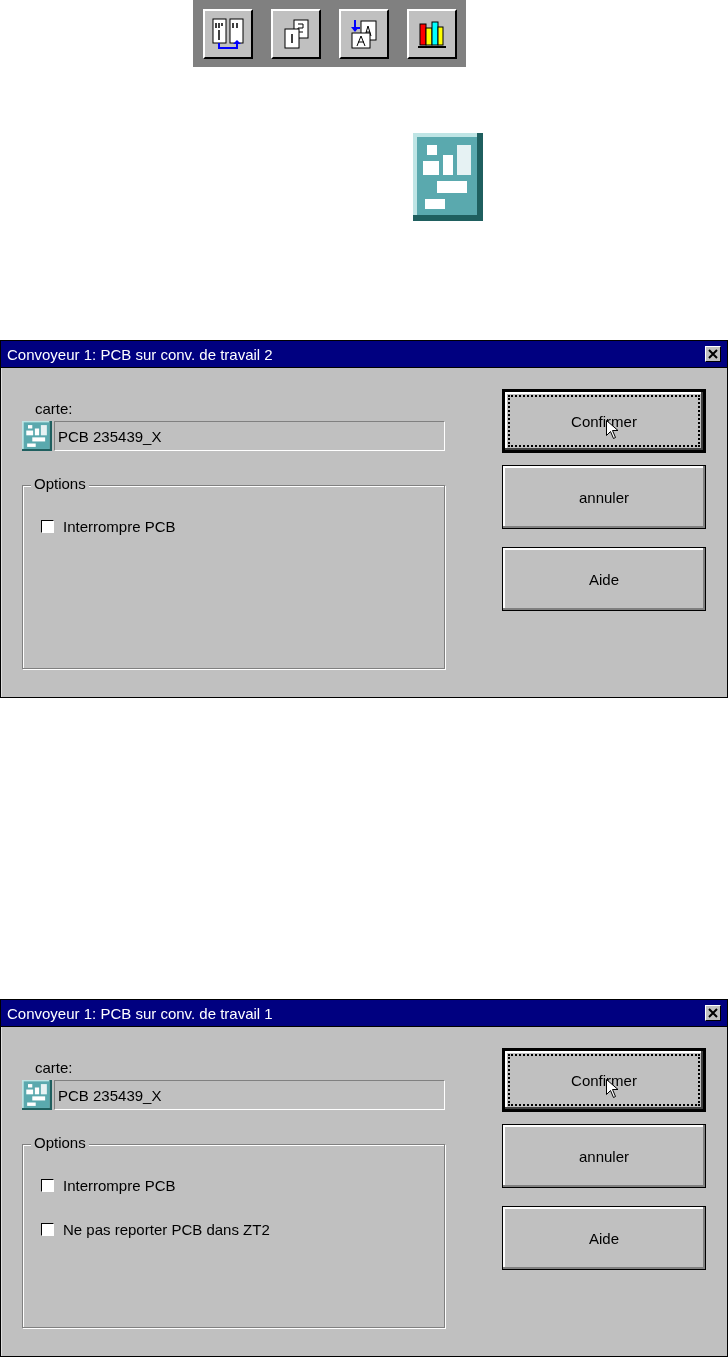 This screenshot has height=1358, width=728. Describe the element at coordinates (140, 1013) in the screenshot. I see `window-title: Convoyeur 1: PCB sur conv. de travail 1` at that location.